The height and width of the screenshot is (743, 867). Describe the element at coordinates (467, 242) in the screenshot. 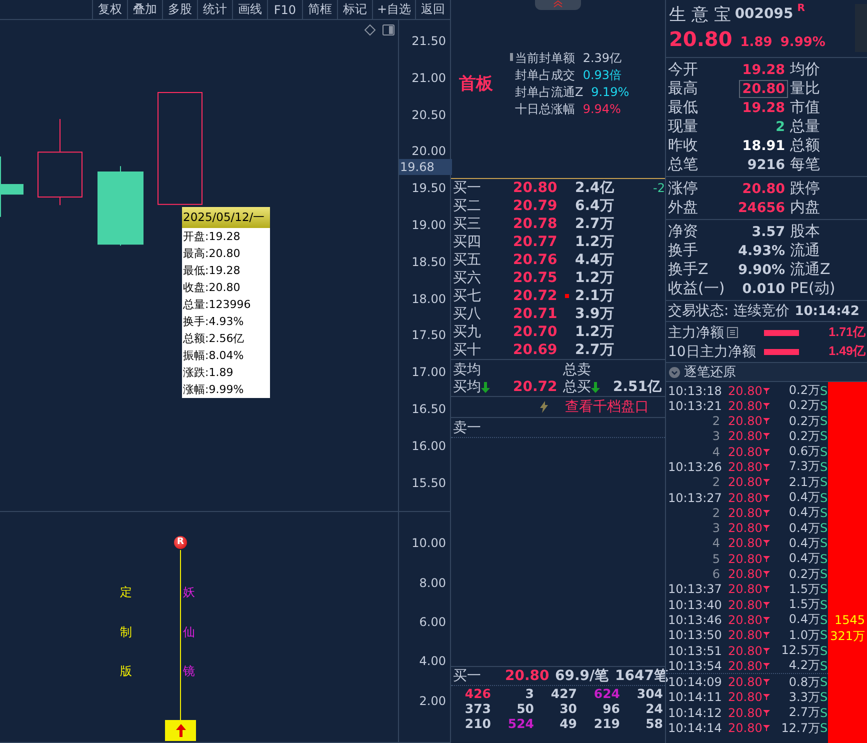

I see `bid-label: 买四` at that location.